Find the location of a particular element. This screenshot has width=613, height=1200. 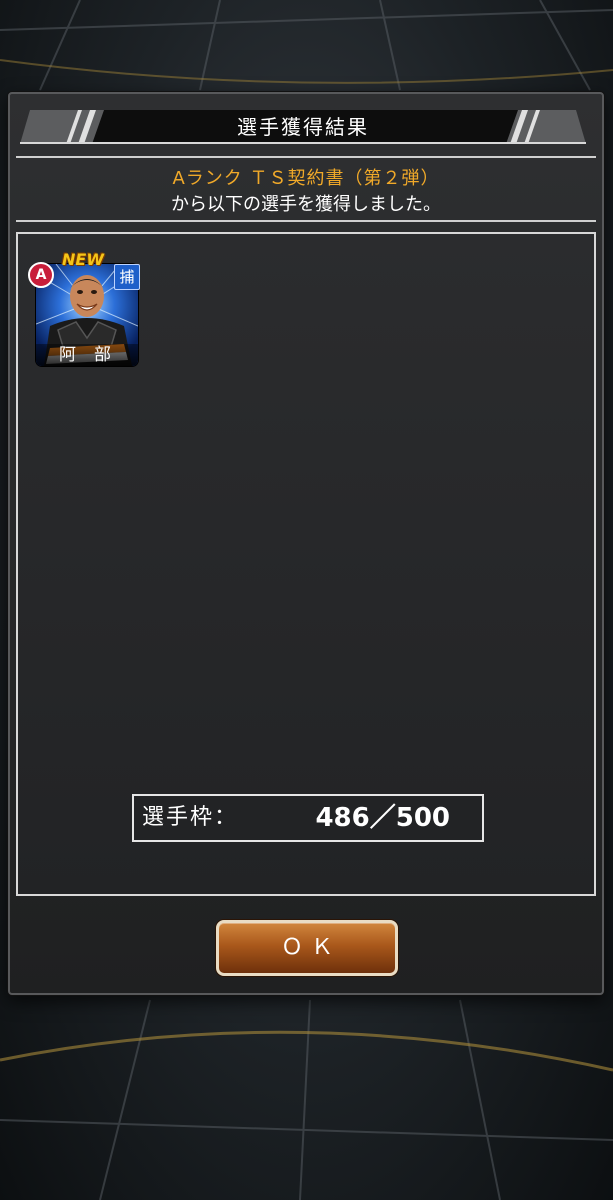

result-message: から以下の選手を獲得しました。 is located at coordinates (306, 204).